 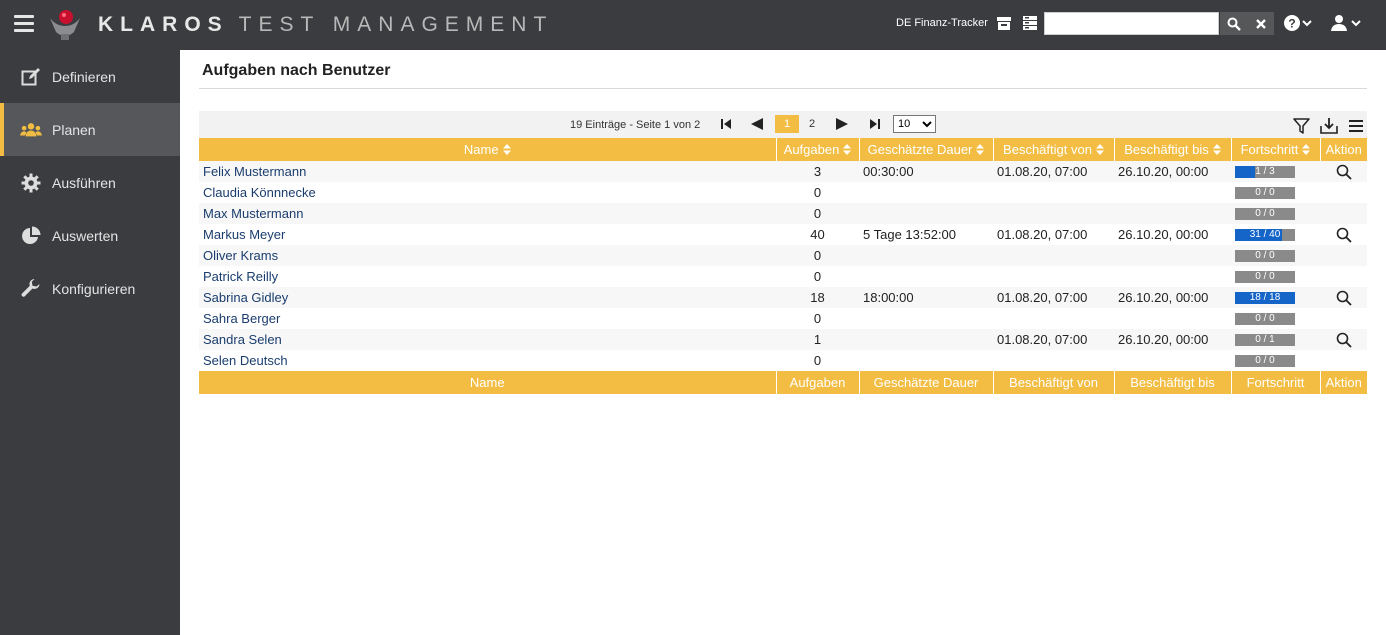 I want to click on progress-label: 31 / 40, so click(x=1265, y=234).